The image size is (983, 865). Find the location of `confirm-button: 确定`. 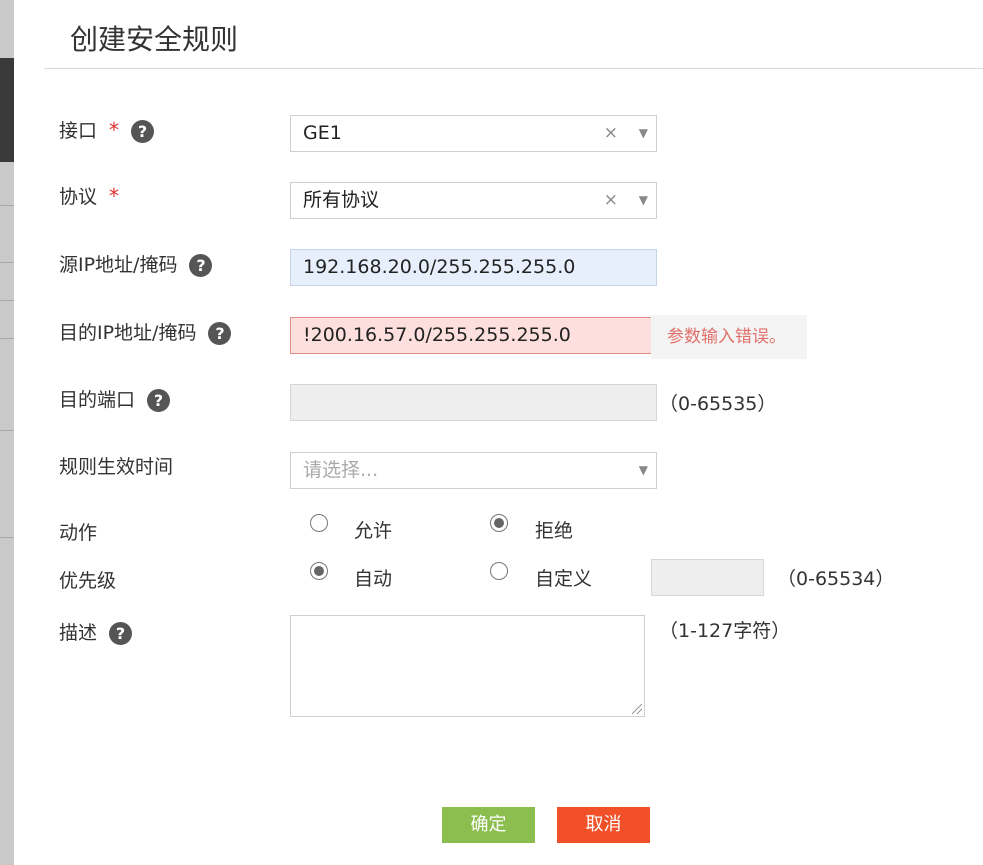

confirm-button: 确定 is located at coordinates (488, 825).